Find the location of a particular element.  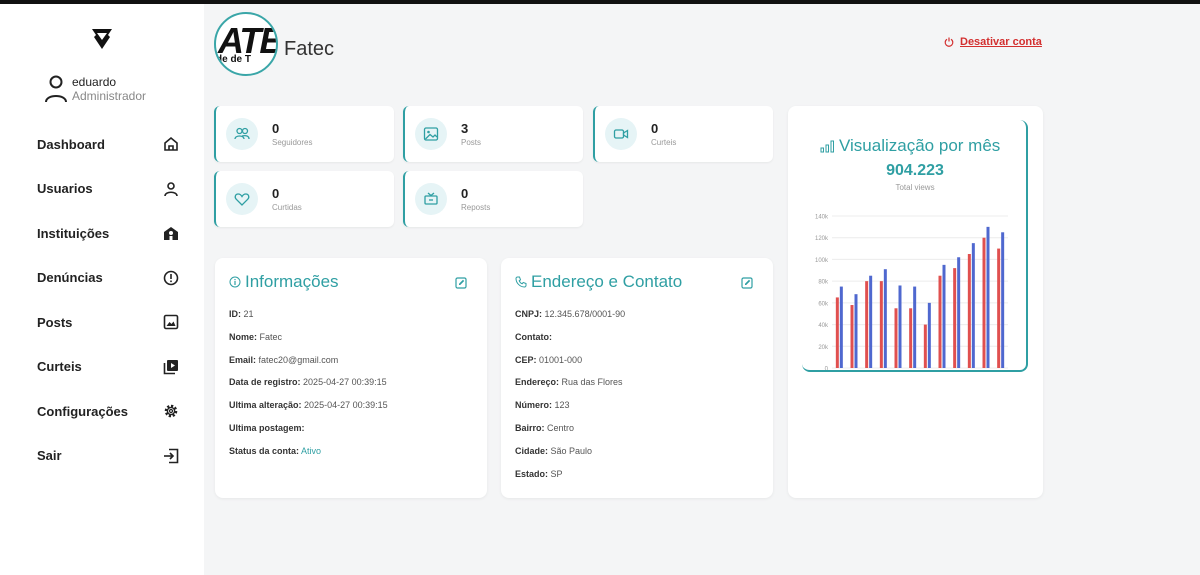

y-tick-label: 40k is located at coordinates (823, 326).